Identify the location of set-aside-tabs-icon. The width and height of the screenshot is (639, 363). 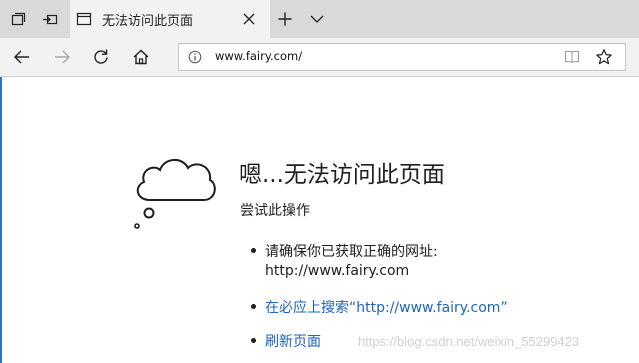
(50, 19).